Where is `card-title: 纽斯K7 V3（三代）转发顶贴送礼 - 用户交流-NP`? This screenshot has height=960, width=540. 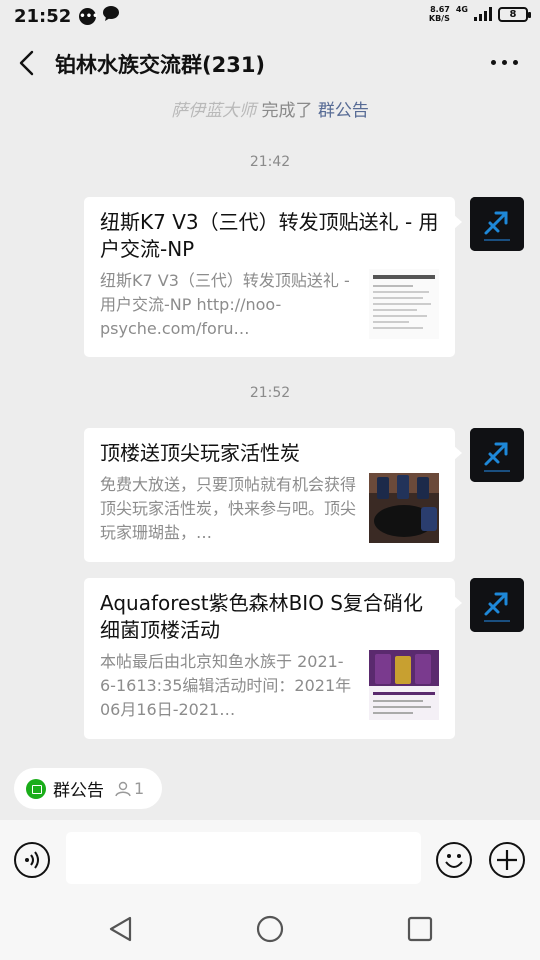 card-title: 纽斯K7 V3（三代）转发顶贴送礼 - 用户交流-NP is located at coordinates (269, 235).